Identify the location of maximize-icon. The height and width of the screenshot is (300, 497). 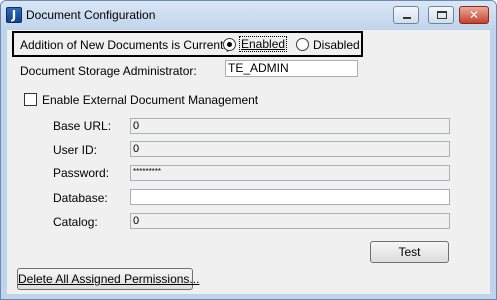
(442, 15).